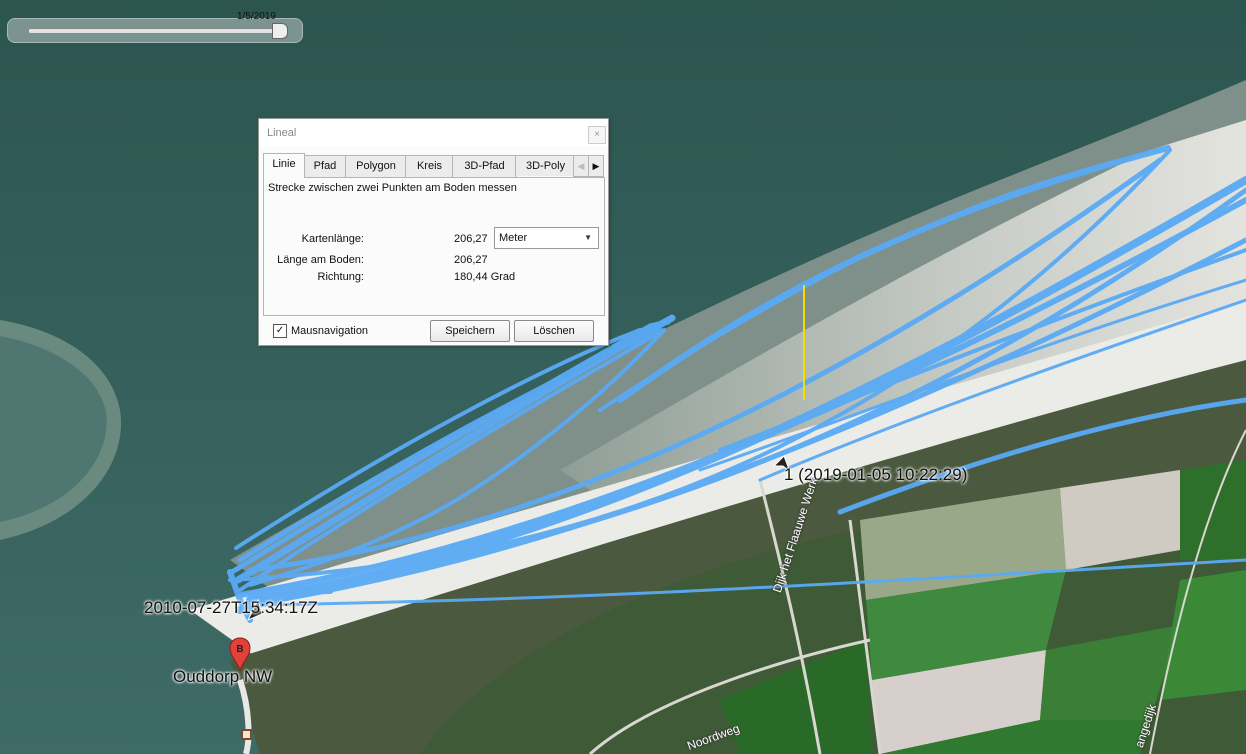  I want to click on tab-3d-poly: 3D-Poly, so click(545, 165).